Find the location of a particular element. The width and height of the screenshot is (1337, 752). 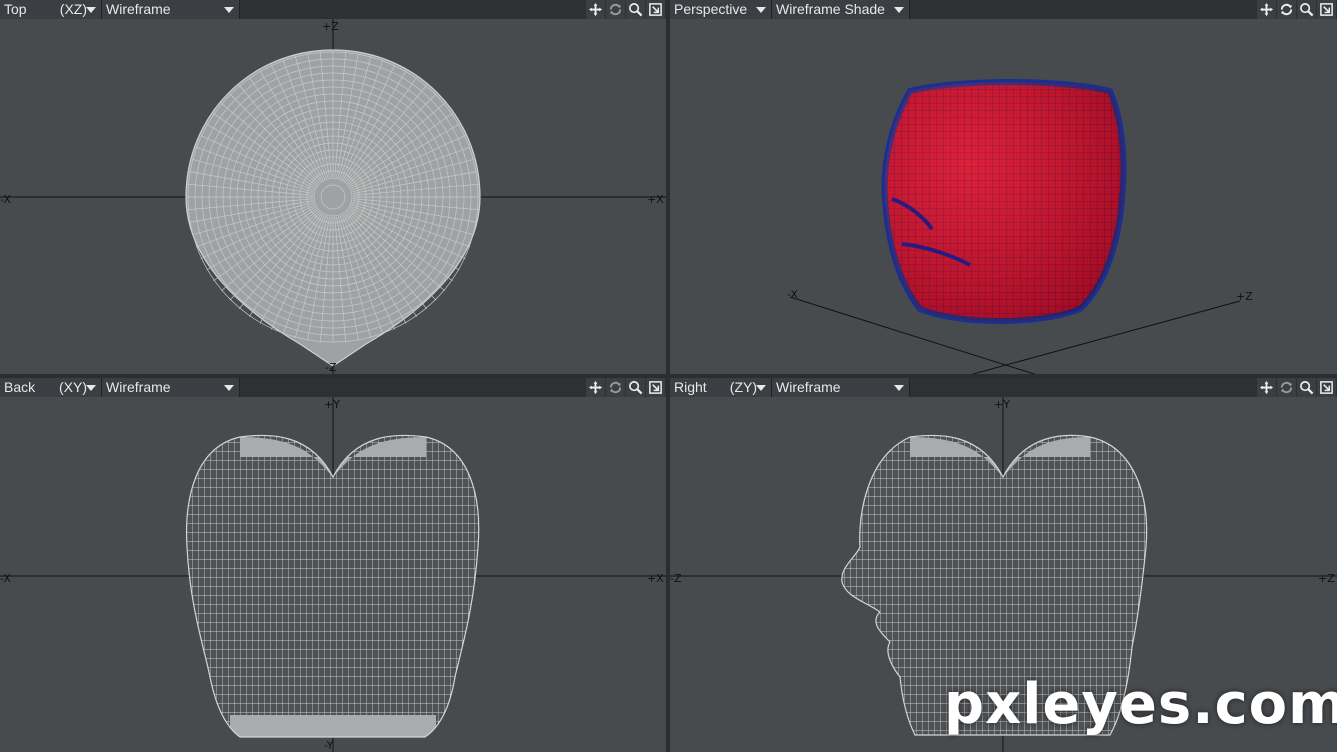

top-wireframe-mesh is located at coordinates (333, 208).